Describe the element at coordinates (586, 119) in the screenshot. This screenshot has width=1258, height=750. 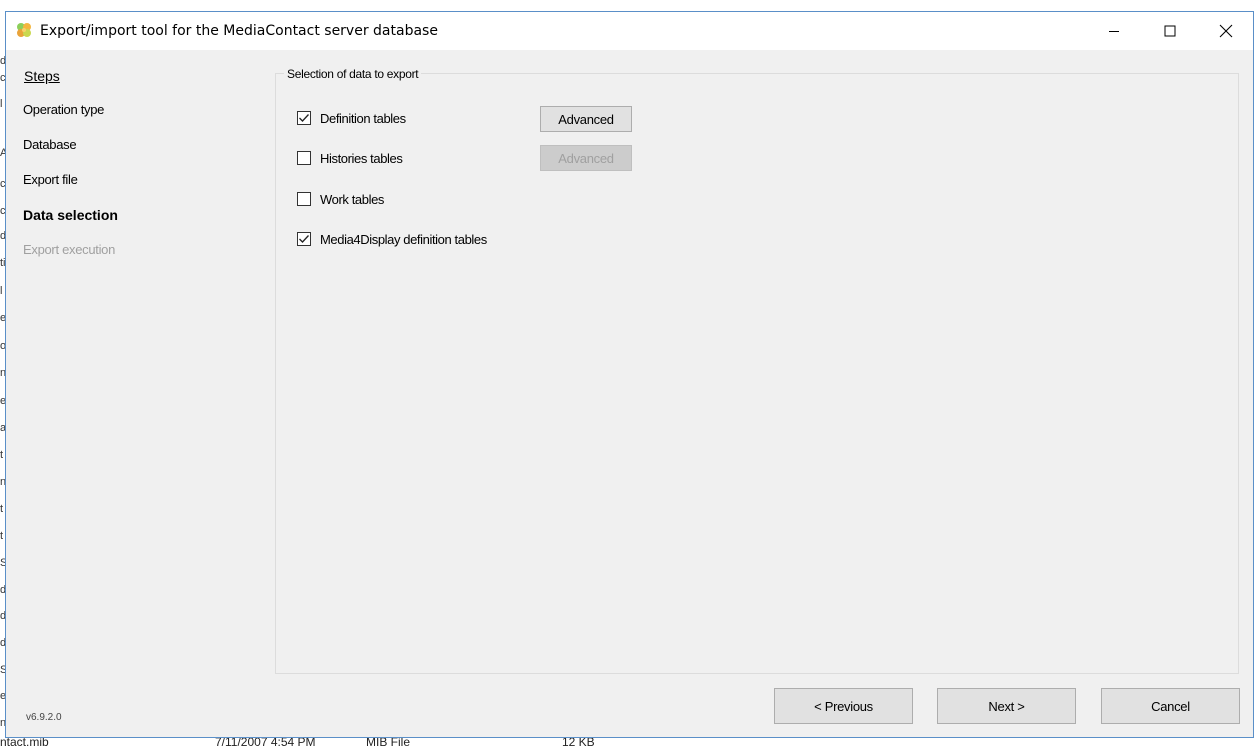
I see `definition-advanced-button: Advanced` at that location.